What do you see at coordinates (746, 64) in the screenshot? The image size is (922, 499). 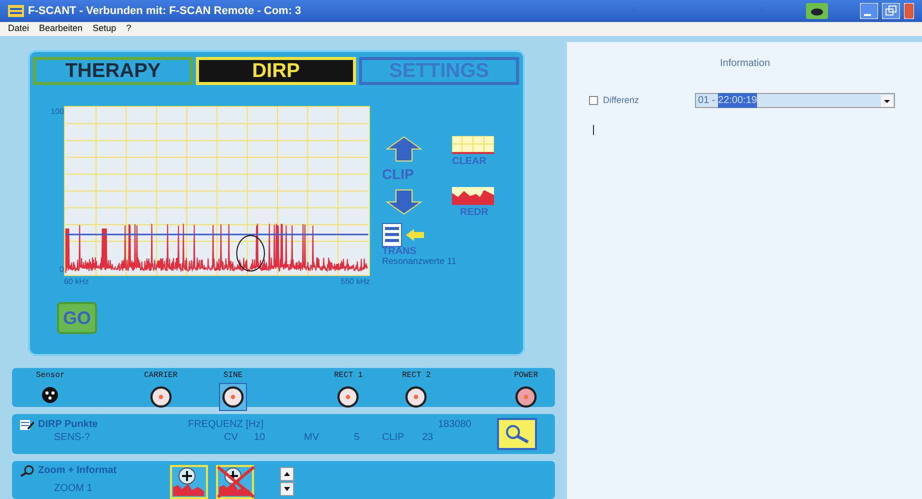 I see `info-title: Information` at bounding box center [746, 64].